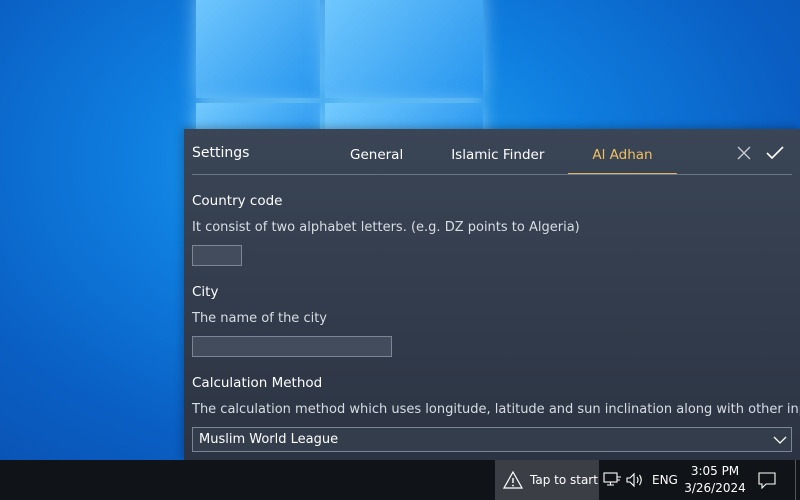  What do you see at coordinates (612, 480) in the screenshot?
I see `network-icon` at bounding box center [612, 480].